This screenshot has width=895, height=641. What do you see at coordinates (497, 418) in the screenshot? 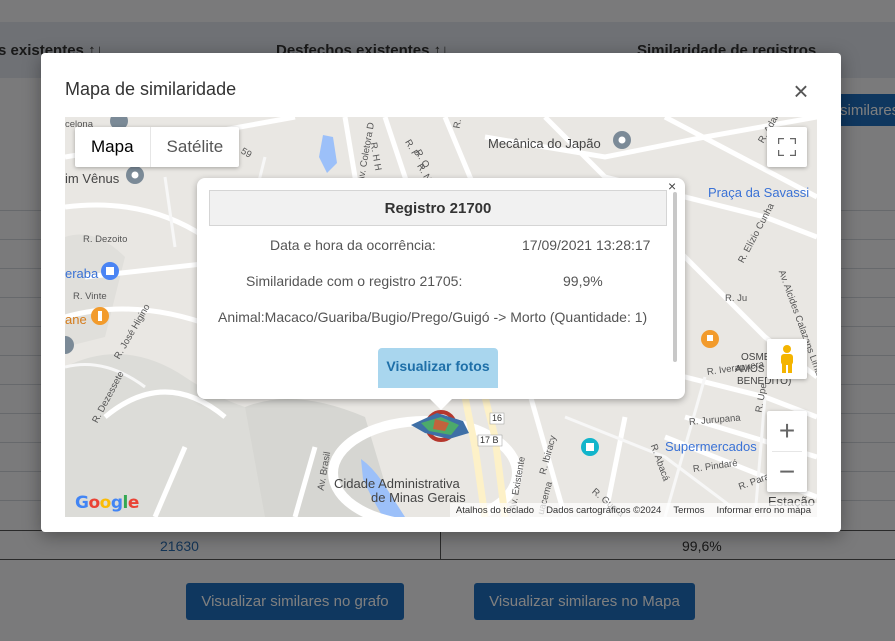
I see `route-shield: 16` at bounding box center [497, 418].